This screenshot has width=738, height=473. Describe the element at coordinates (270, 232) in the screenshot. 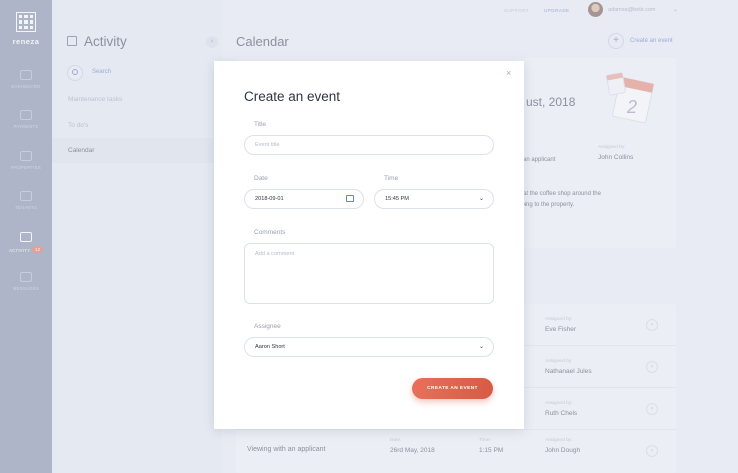

I see `comments-field-label: Comments` at that location.